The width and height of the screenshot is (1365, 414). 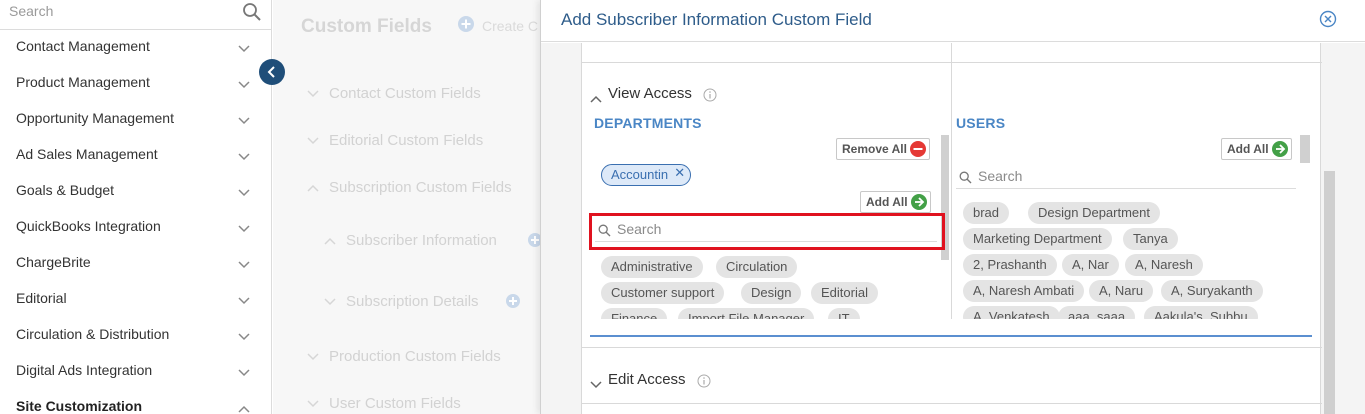 I want to click on column-divider, so click(x=951, y=191).